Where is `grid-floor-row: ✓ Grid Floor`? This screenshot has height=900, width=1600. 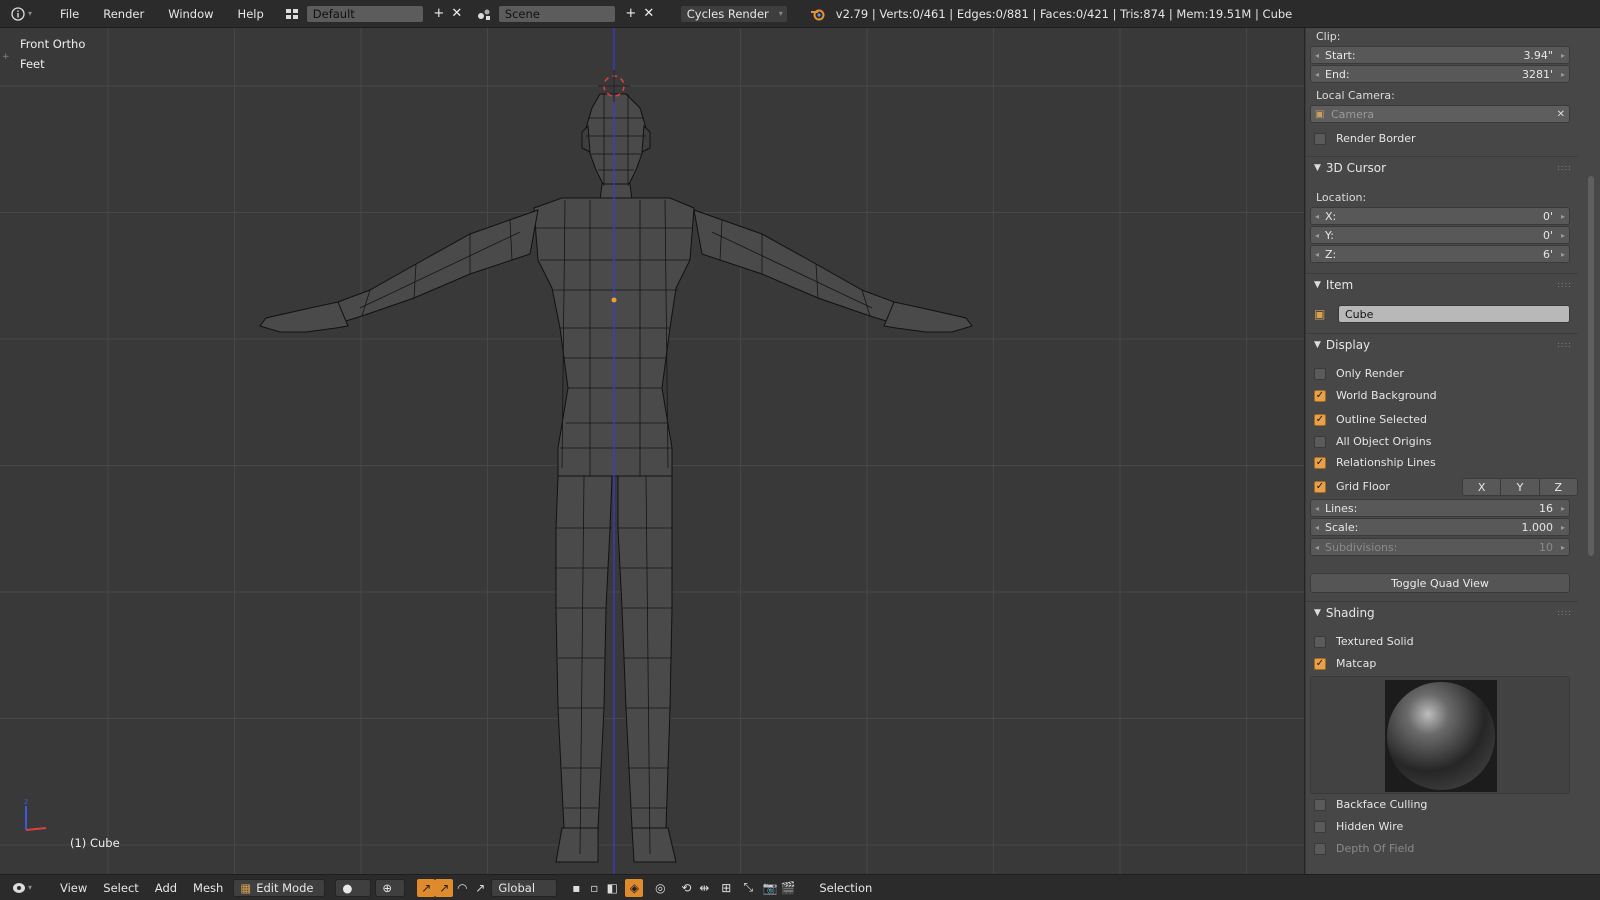 grid-floor-row: ✓ Grid Floor is located at coordinates (1352, 486).